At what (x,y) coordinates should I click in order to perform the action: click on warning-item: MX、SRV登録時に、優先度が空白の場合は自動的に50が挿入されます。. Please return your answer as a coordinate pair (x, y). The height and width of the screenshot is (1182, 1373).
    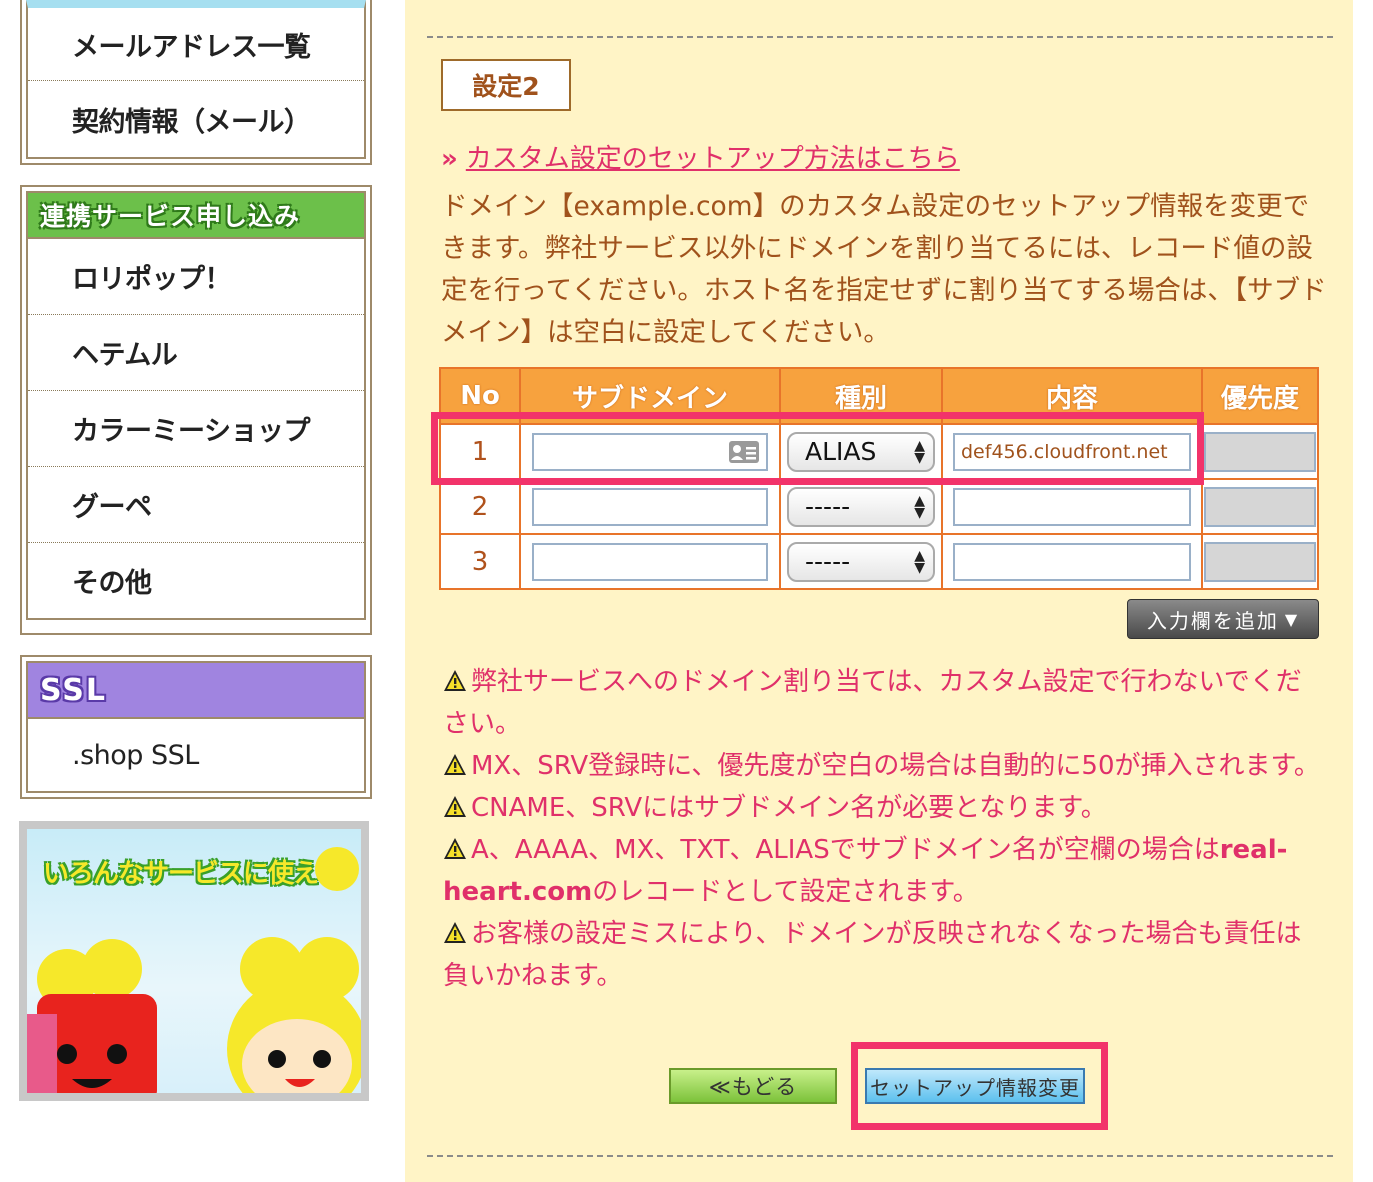
    Looking at the image, I should click on (883, 766).